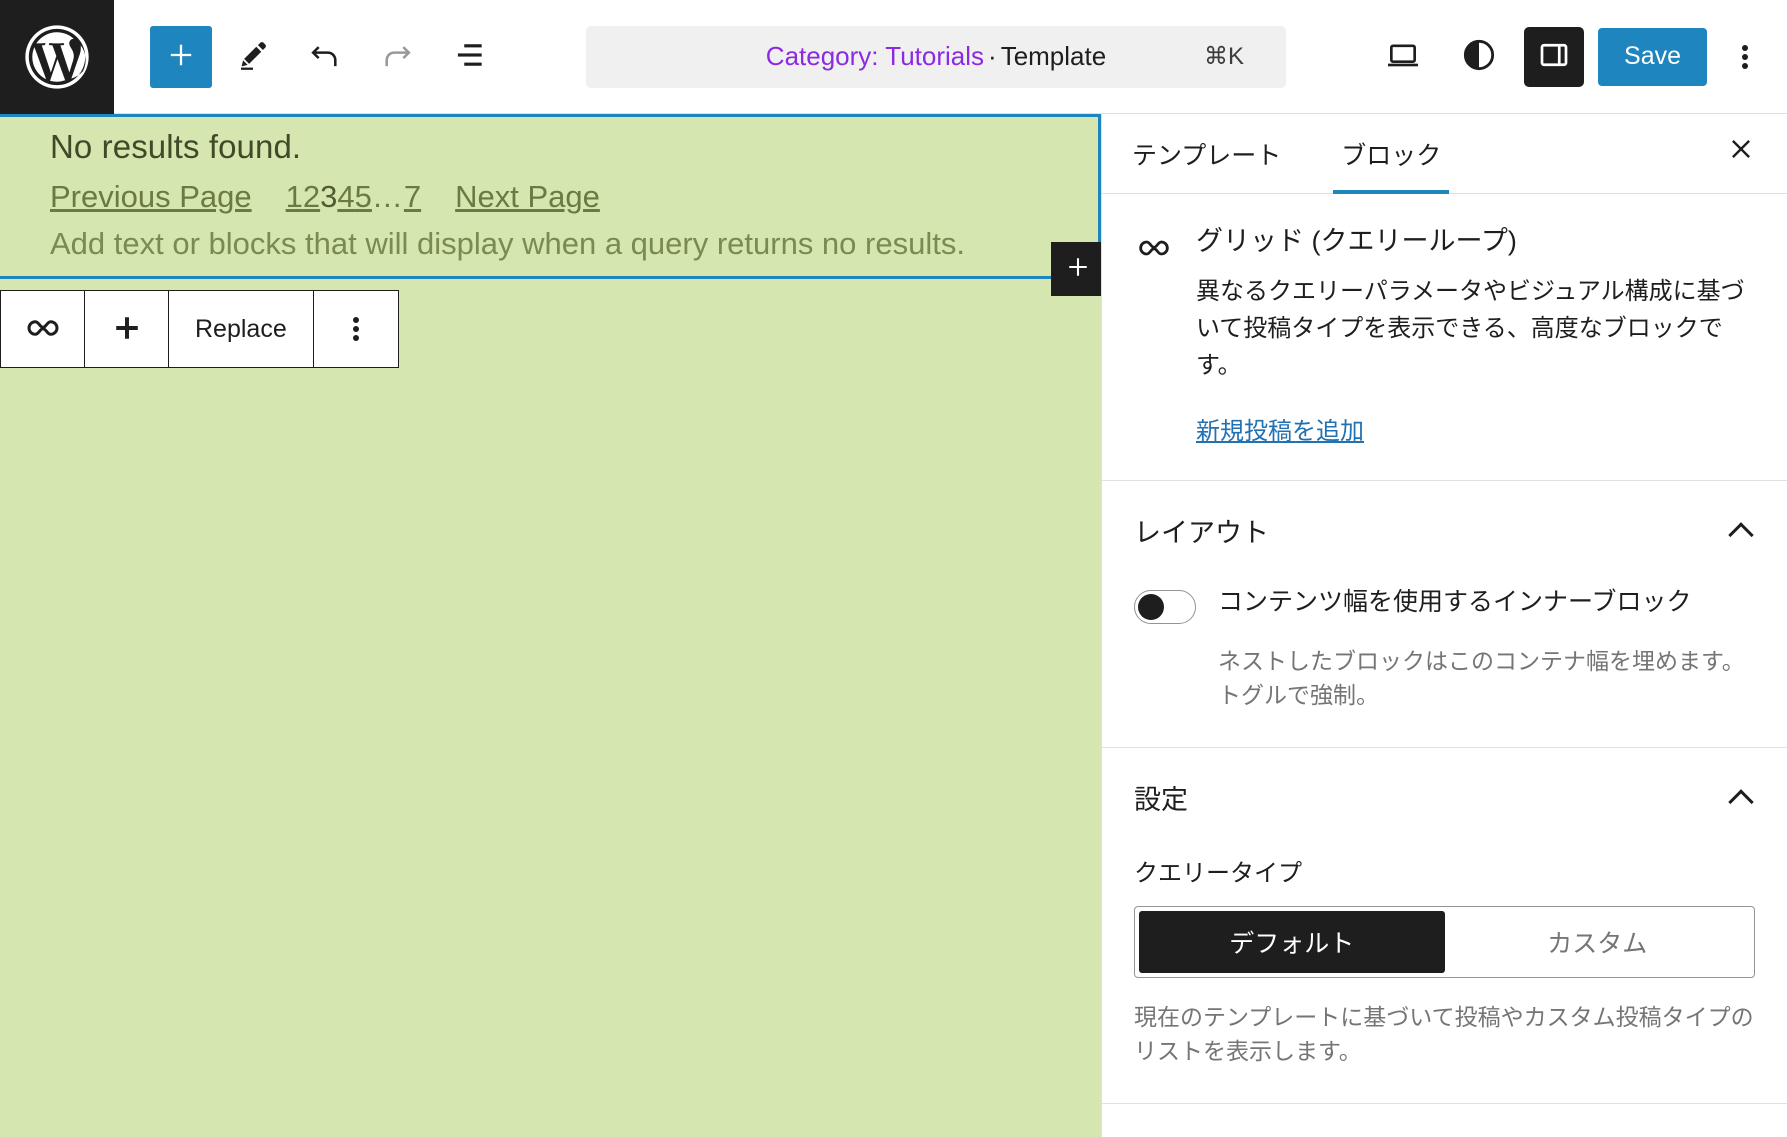 The image size is (1787, 1137). I want to click on pencil-icon, so click(253, 56).